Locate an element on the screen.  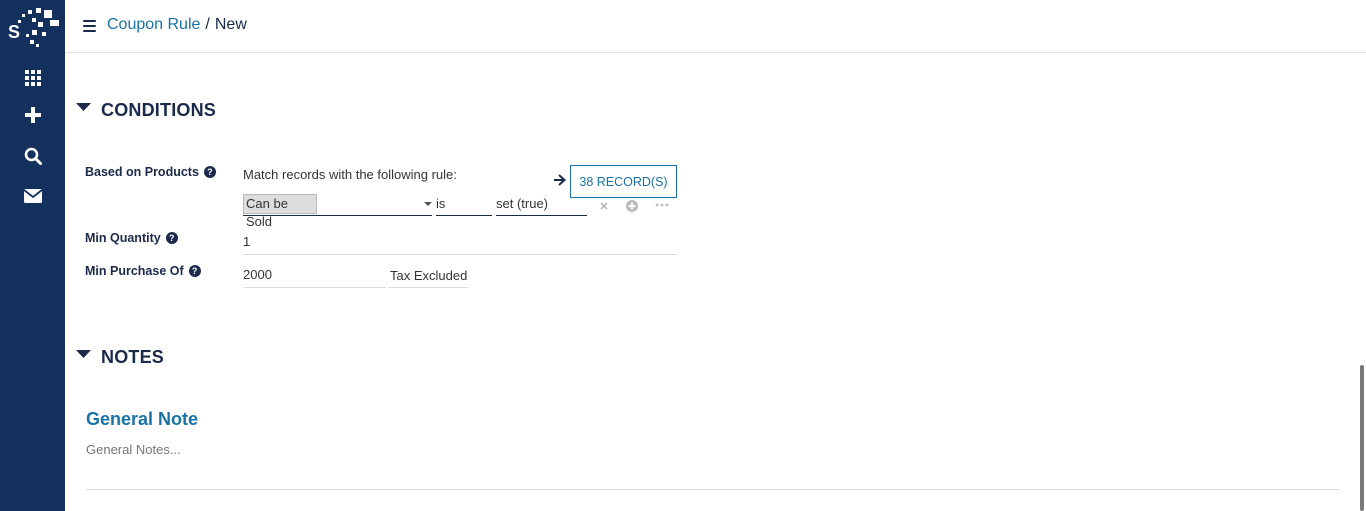
divider is located at coordinates (713, 489).